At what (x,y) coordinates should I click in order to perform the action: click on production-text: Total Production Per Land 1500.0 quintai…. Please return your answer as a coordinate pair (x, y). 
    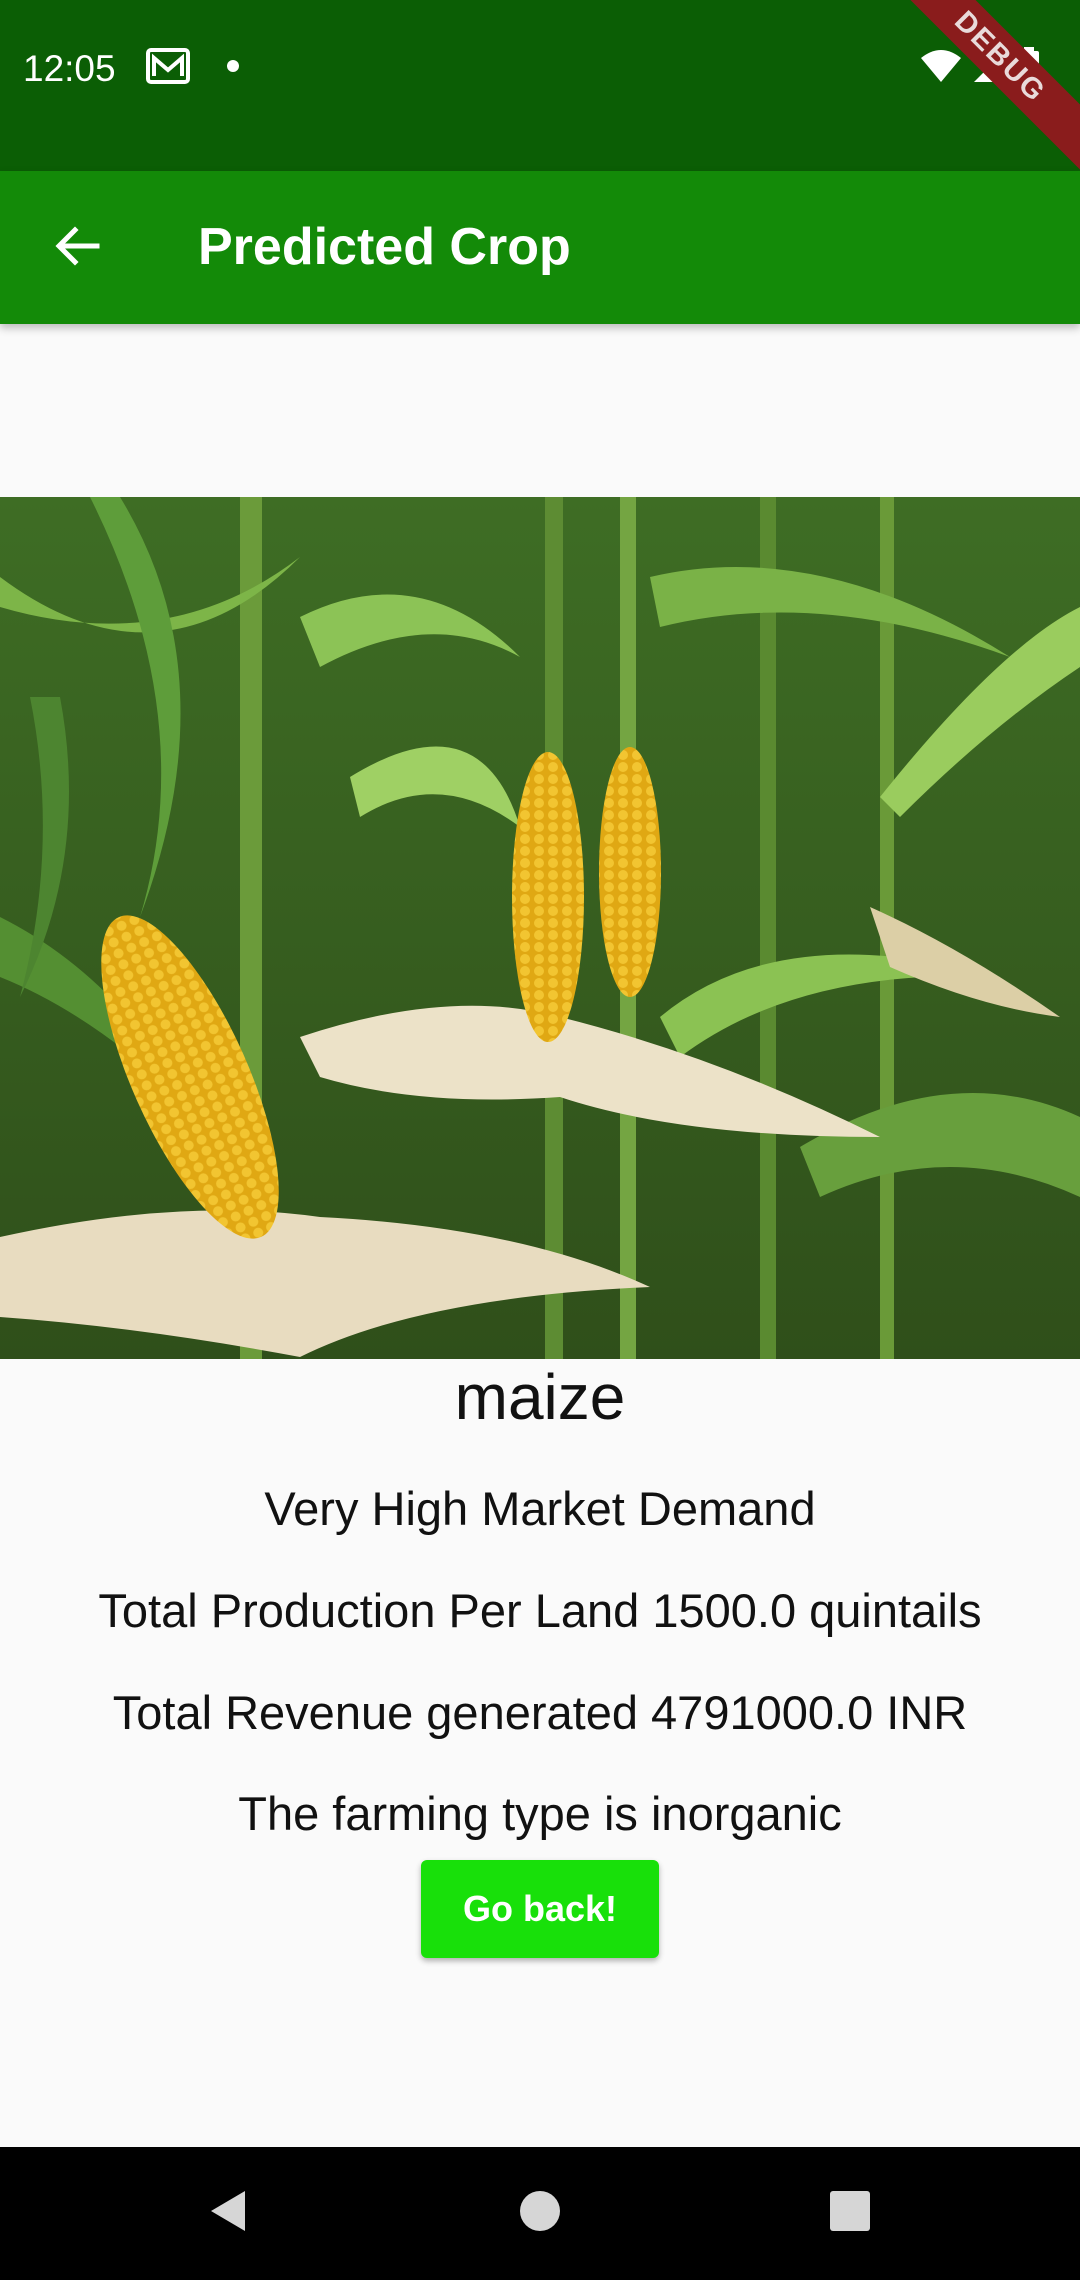
    Looking at the image, I should click on (540, 1610).